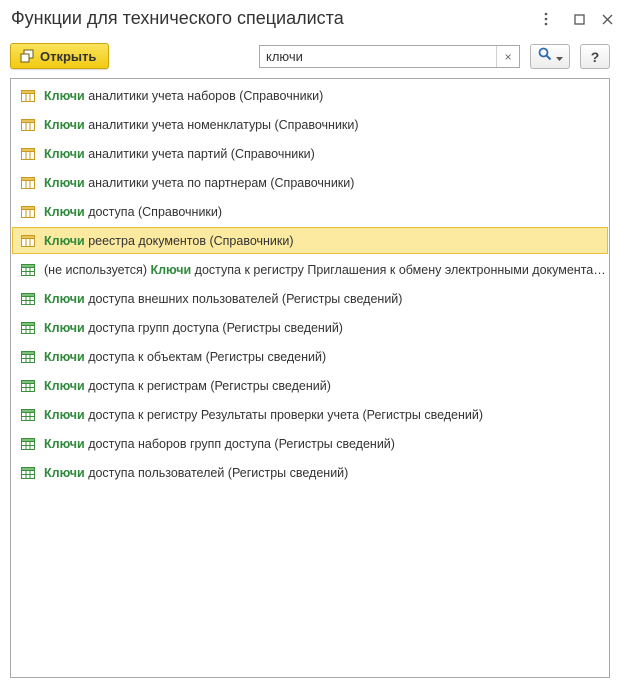  I want to click on list-item-description: доступа (Справочники), so click(153, 211).